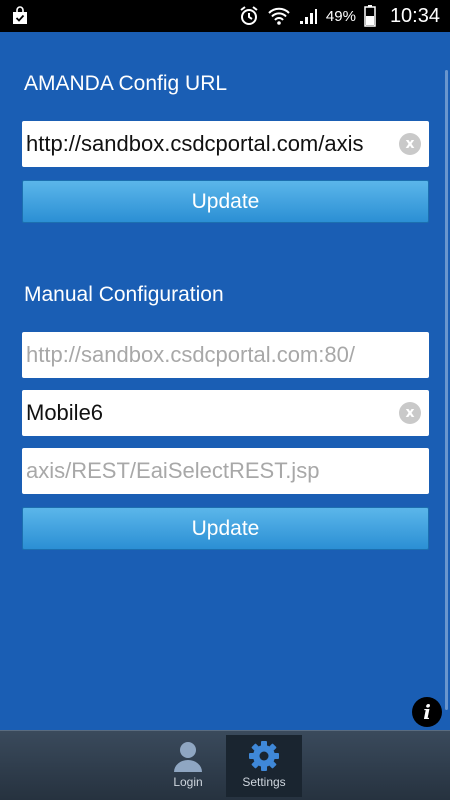 This screenshot has width=450, height=800. What do you see at coordinates (225, 201) in the screenshot?
I see `config-update-button: Update` at bounding box center [225, 201].